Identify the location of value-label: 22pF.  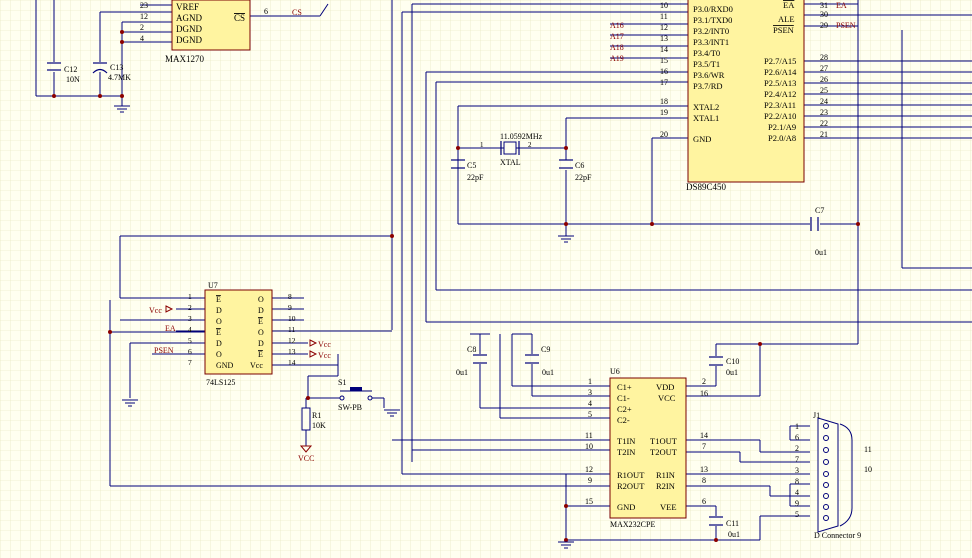
(475, 177).